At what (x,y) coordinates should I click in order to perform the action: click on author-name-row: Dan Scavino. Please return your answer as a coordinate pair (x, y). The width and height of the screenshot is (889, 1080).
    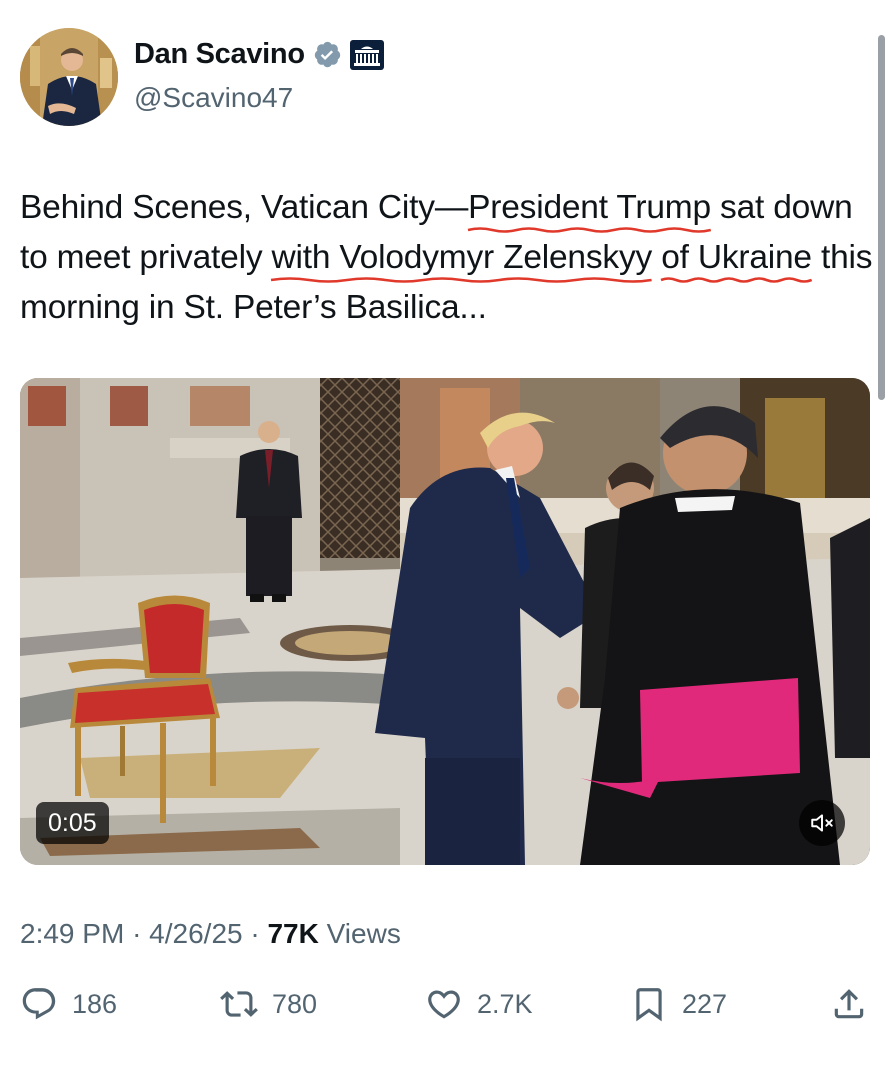
    Looking at the image, I should click on (259, 54).